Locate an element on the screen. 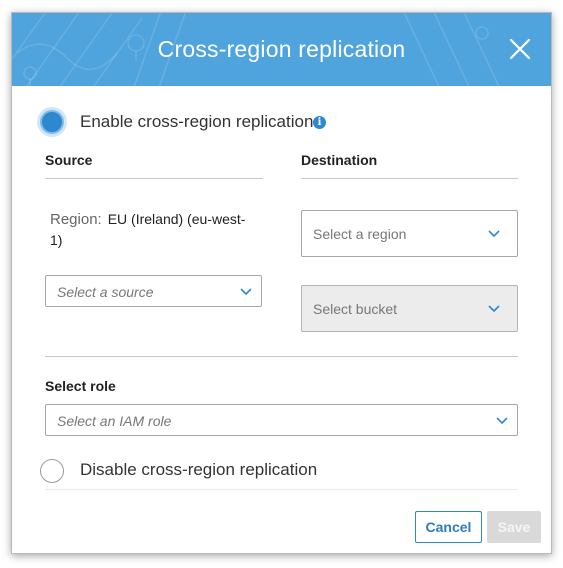 The width and height of the screenshot is (563, 568). close-icon is located at coordinates (520, 49).